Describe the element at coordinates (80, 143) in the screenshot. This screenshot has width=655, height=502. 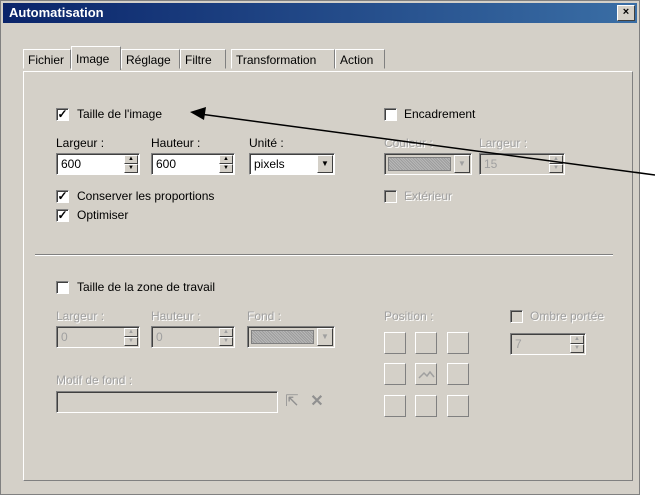
I see `width-label: Largeur :` at that location.